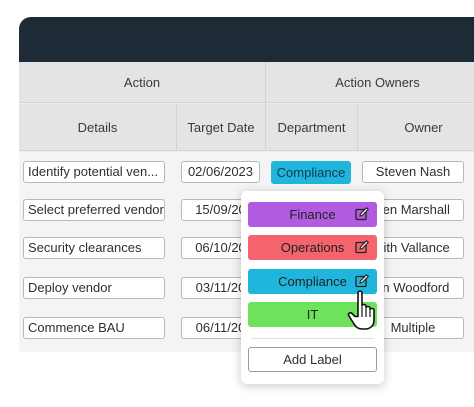 The image size is (474, 407). Describe the element at coordinates (94, 328) in the screenshot. I see `details-field: Commence BAU` at that location.